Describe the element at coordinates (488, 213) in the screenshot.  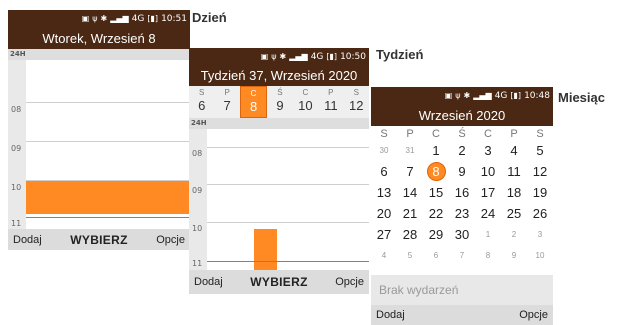
I see `calendar-day: 24` at that location.